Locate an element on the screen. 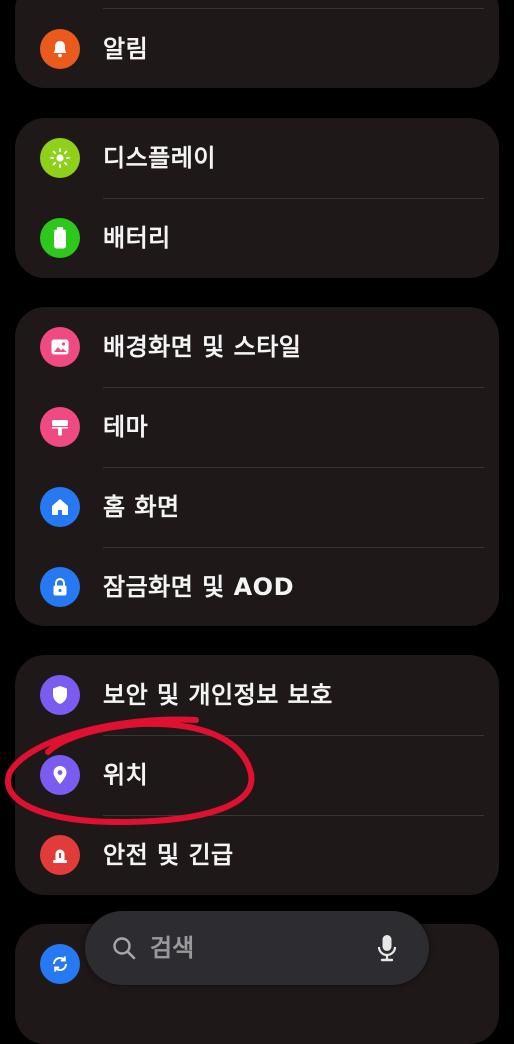  search-placeholder: 검색 is located at coordinates (172, 948).